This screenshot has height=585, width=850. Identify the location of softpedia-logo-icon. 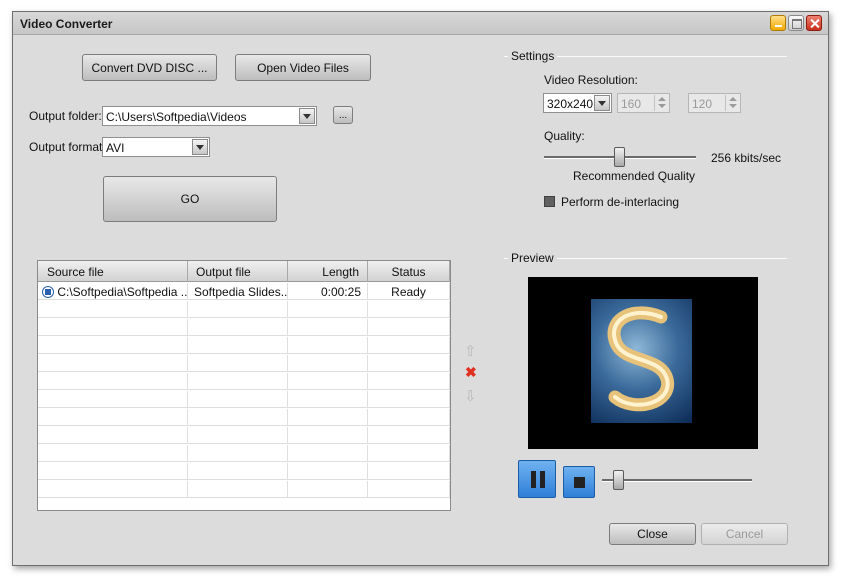
(641, 359).